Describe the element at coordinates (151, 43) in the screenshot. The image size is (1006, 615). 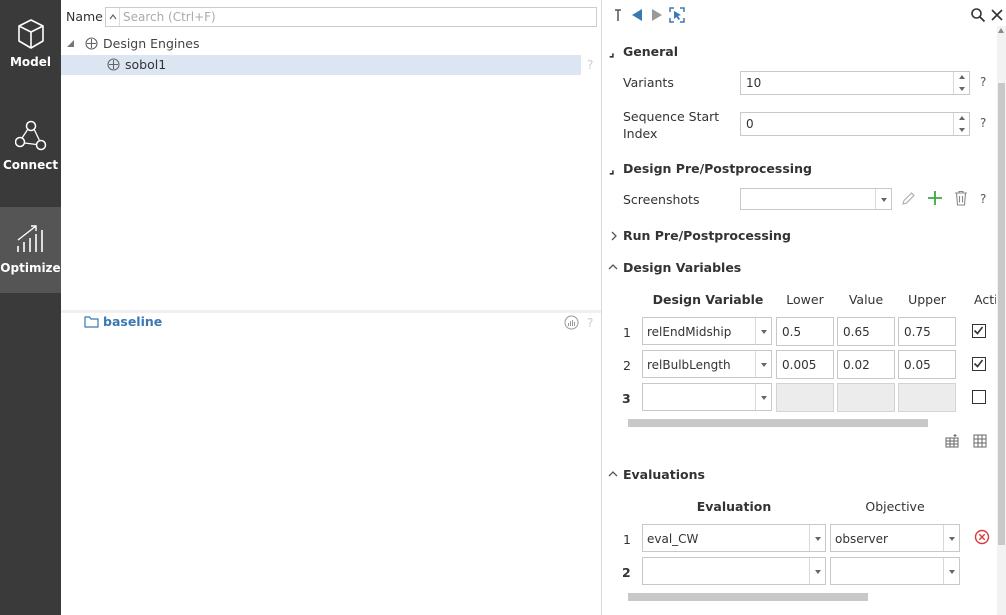
I see `tree-item-design-engines: Design Engines` at that location.